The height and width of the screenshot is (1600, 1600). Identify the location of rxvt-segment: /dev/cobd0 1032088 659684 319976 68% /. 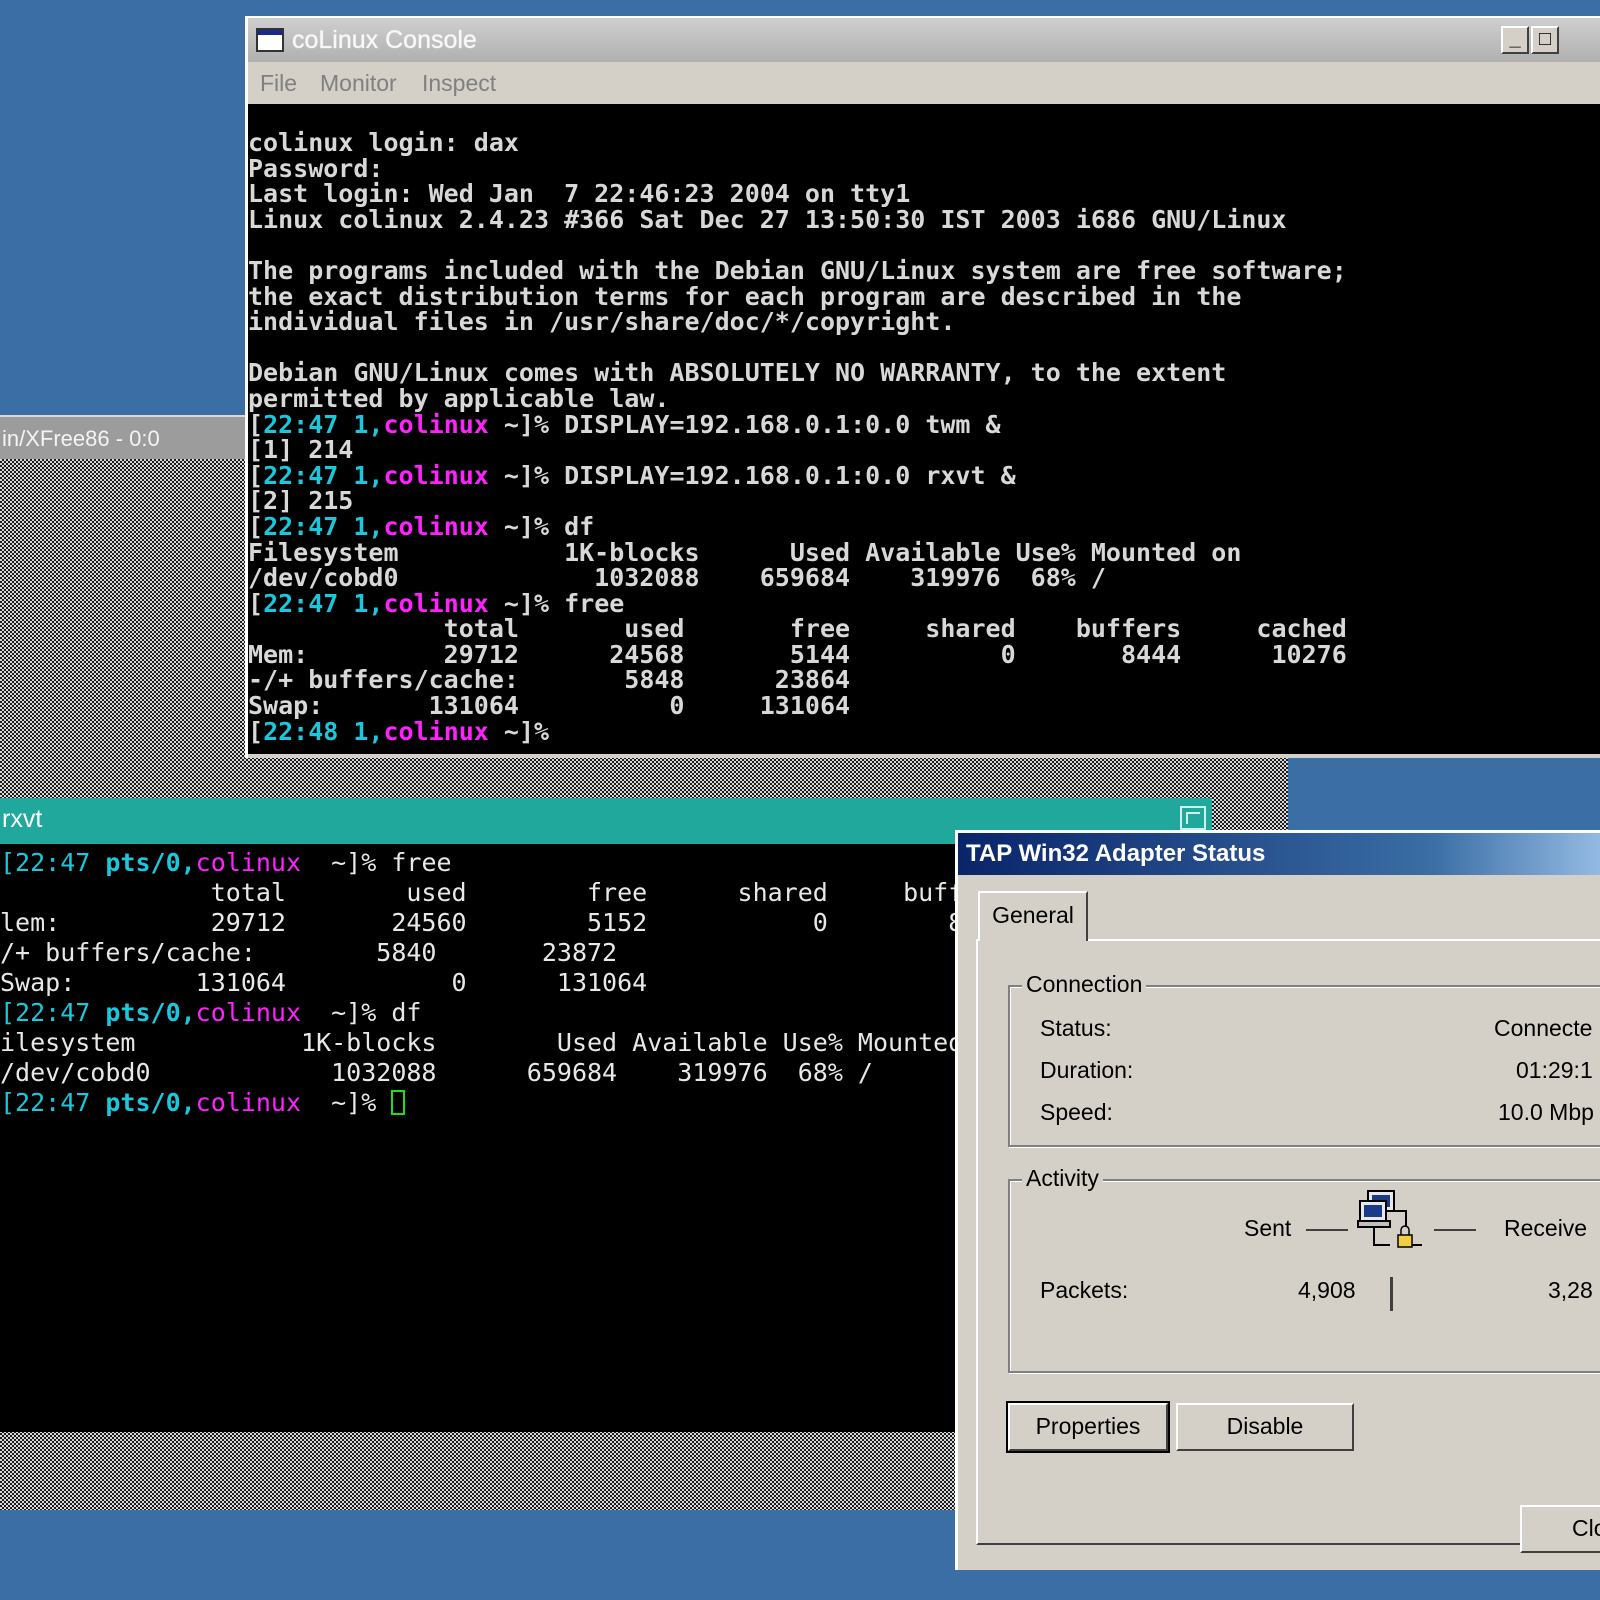
(436, 1072).